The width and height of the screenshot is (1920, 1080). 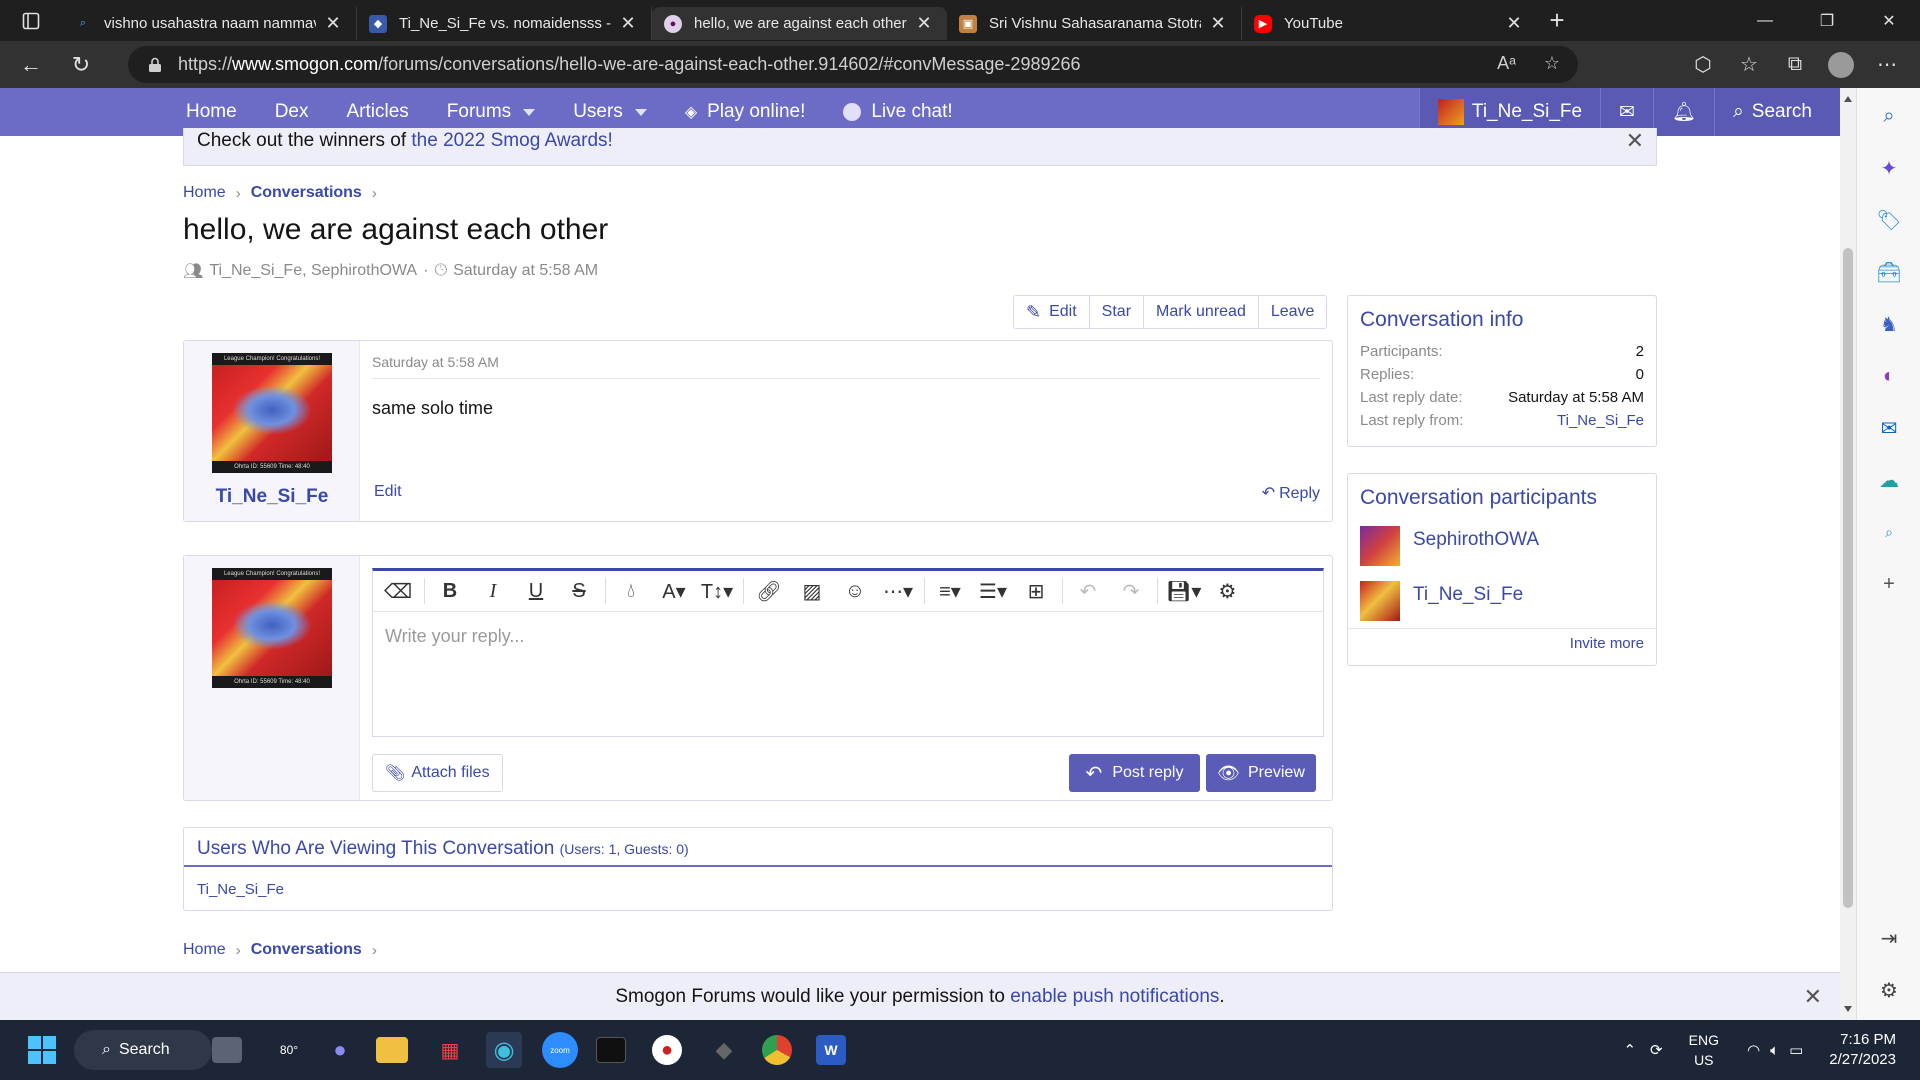 What do you see at coordinates (1827, 20) in the screenshot?
I see `restore-icon: ❐` at bounding box center [1827, 20].